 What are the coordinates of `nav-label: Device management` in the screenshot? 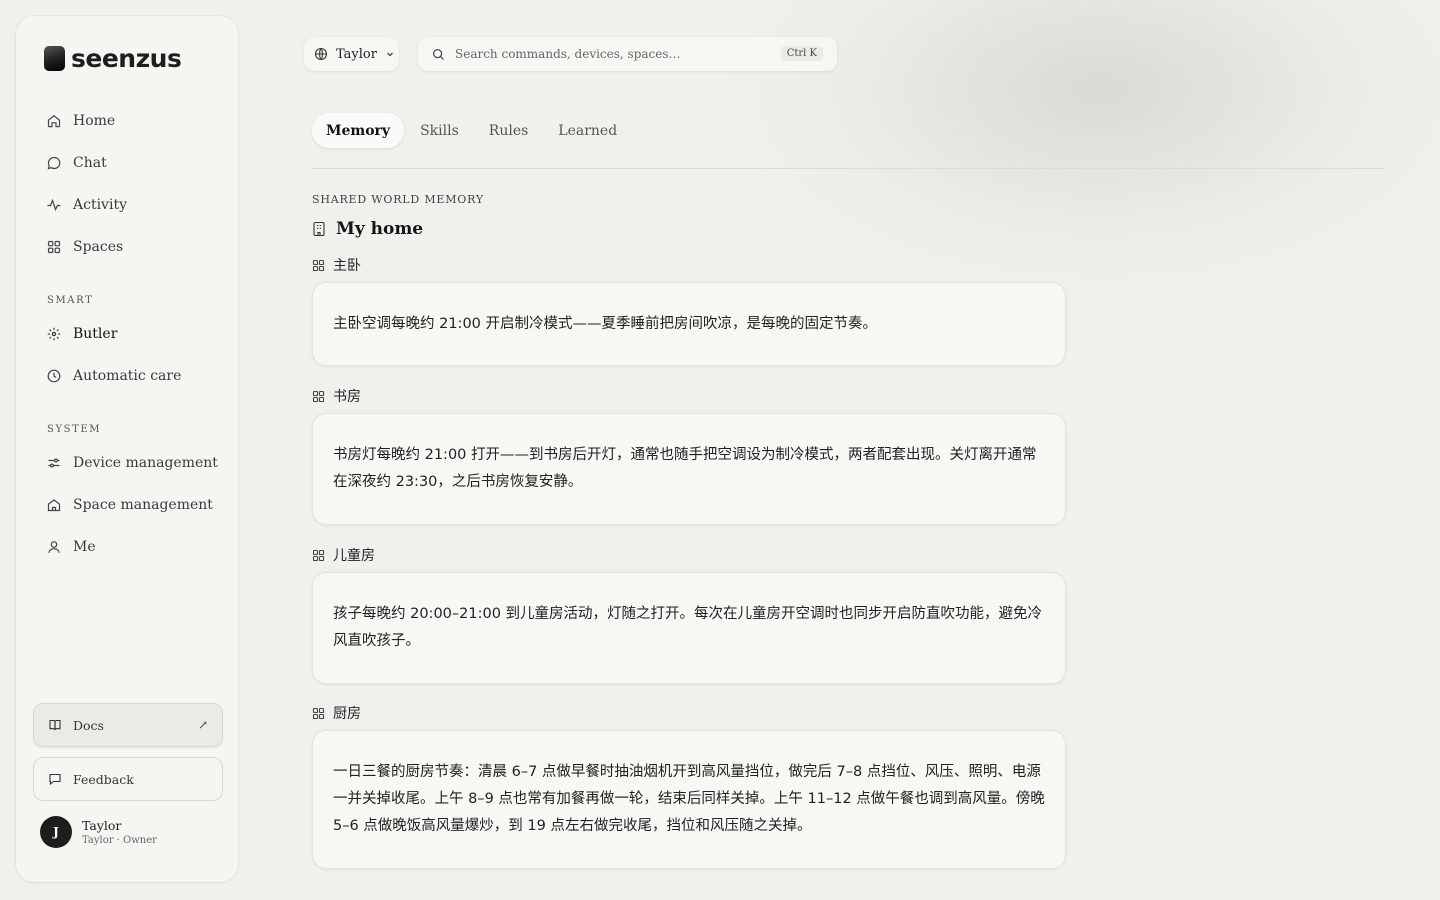 It's located at (145, 463).